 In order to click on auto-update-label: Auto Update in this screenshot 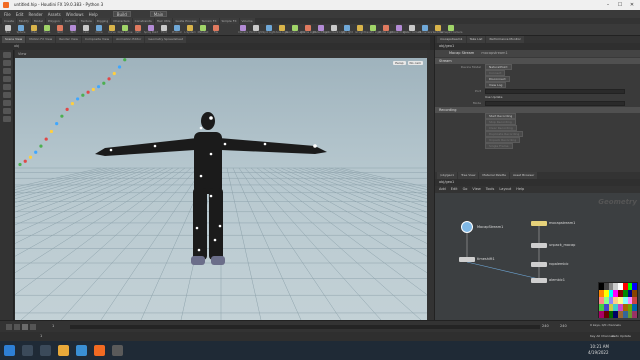, I will do `click(621, 336)`.